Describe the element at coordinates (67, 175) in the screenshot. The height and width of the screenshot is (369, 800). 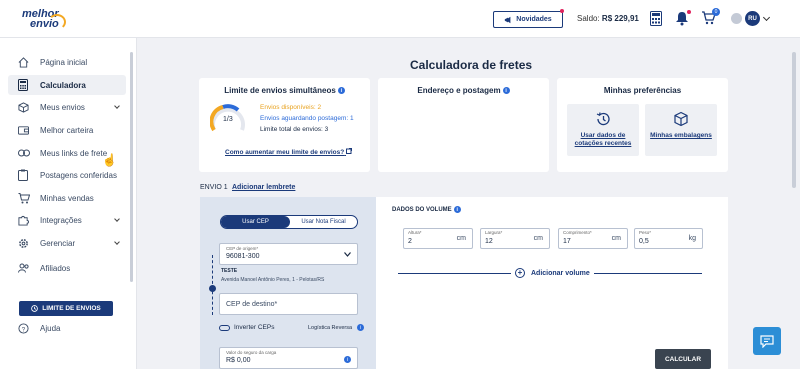
I see `sidebar-item-checked-posts: Postagens conferidas` at that location.